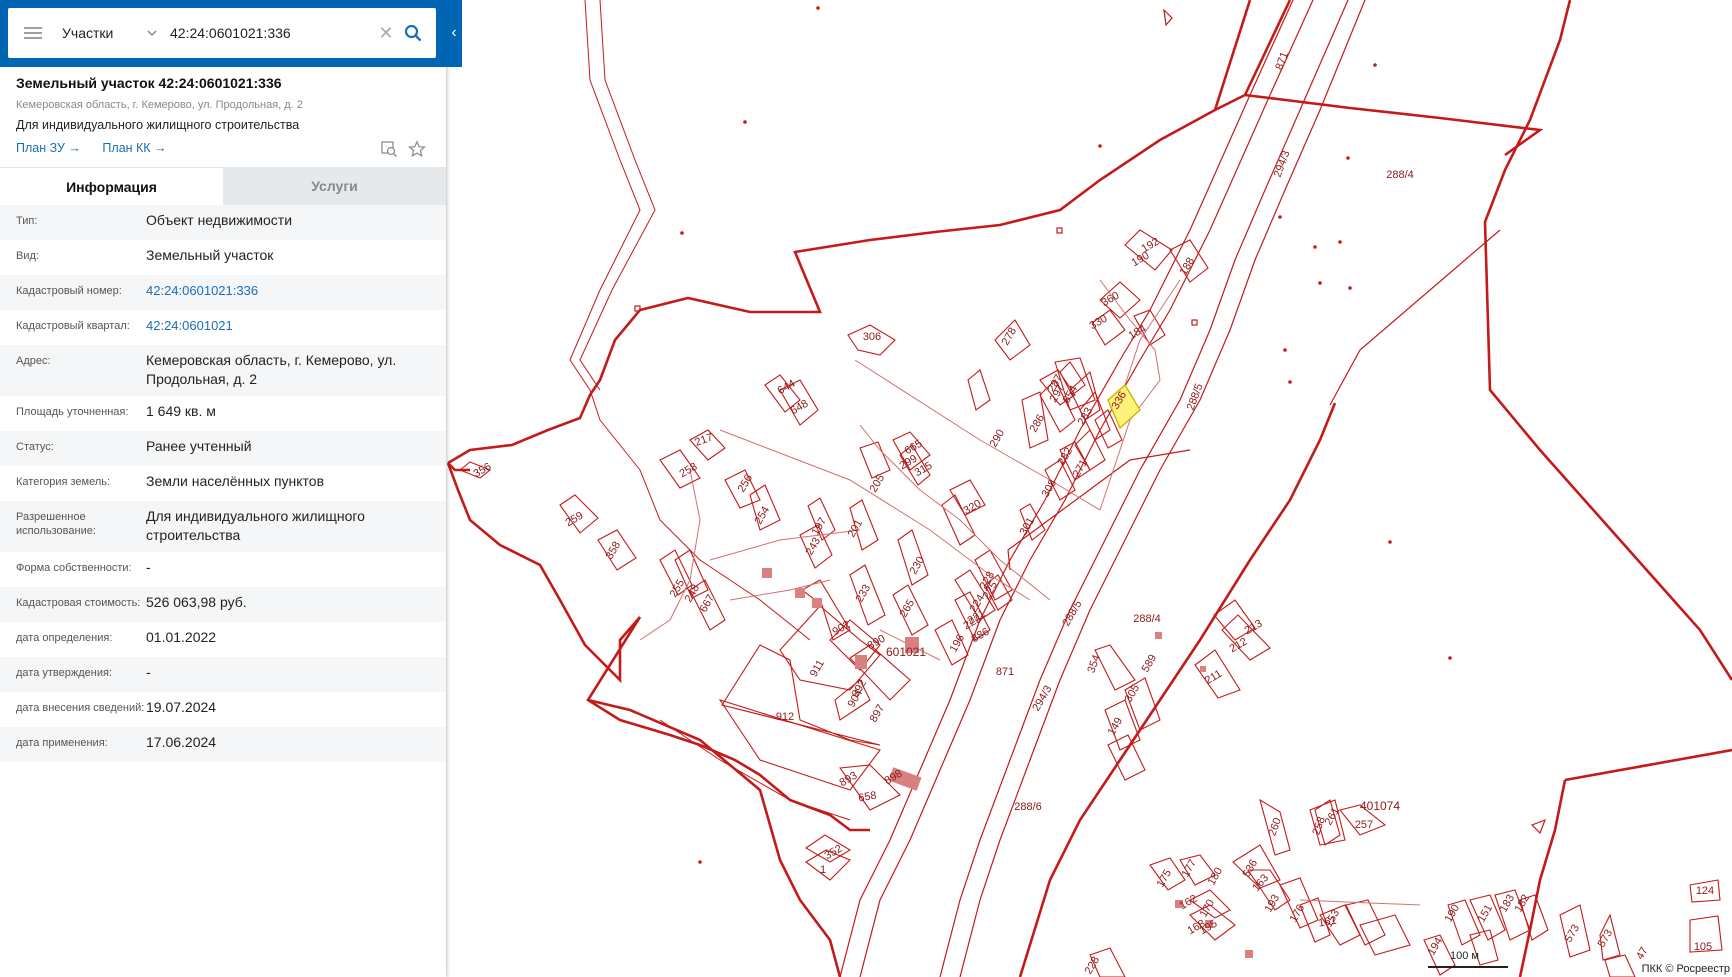 This screenshot has width=1732, height=977. Describe the element at coordinates (386, 33) in the screenshot. I see `close-icon: ✕` at that location.